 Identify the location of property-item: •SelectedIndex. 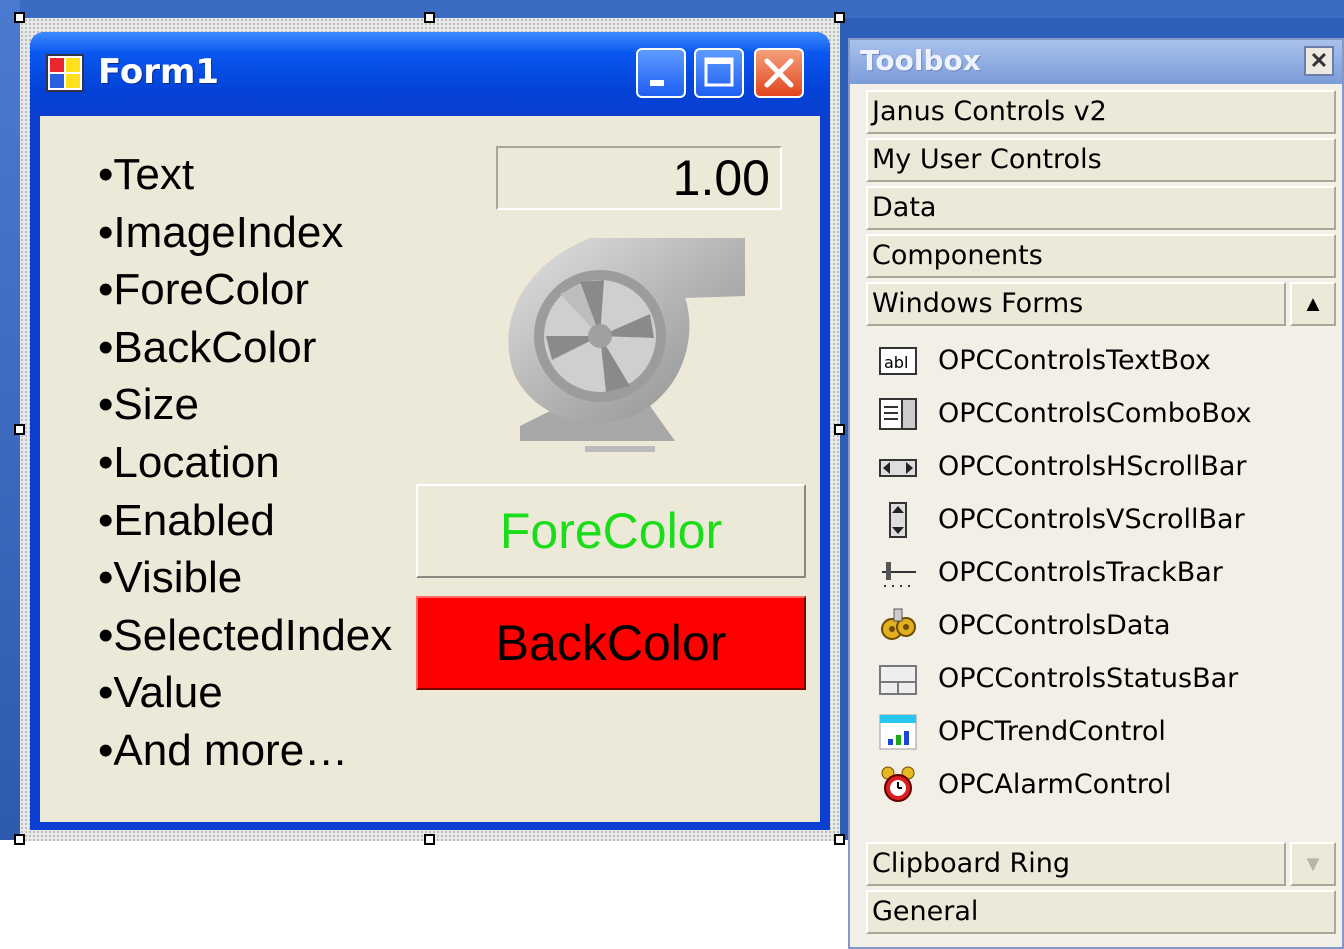
(245, 635).